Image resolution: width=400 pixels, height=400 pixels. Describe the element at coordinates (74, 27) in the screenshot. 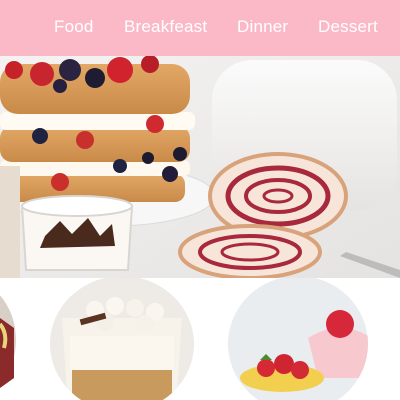

I see `nav-item-food: Food` at that location.